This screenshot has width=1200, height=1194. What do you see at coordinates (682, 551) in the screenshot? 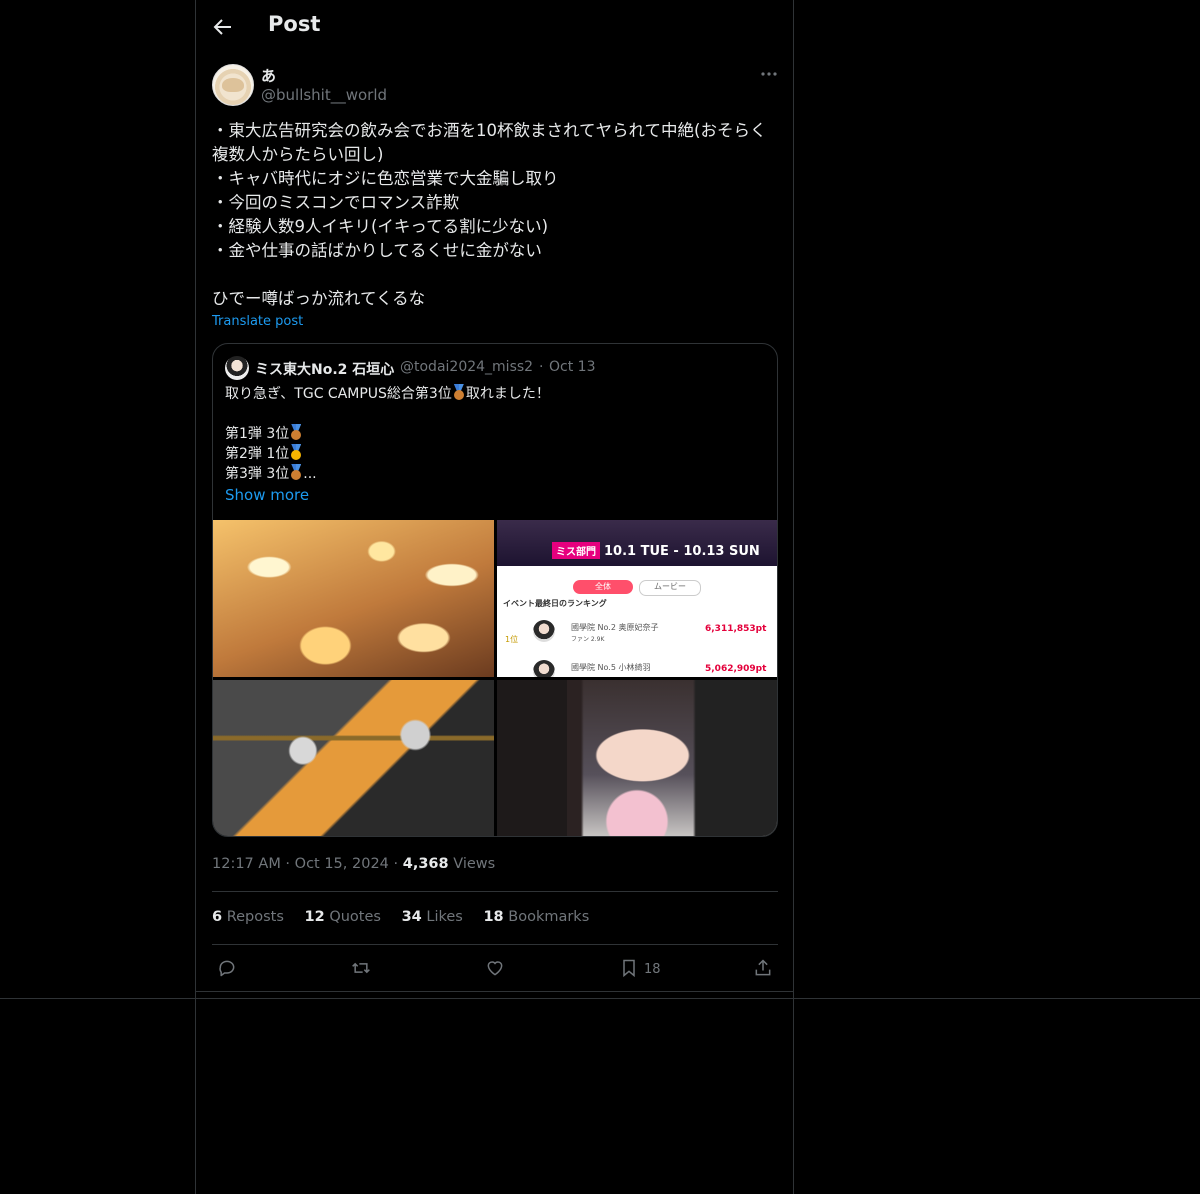
I see `ranking-dates: 10.1 TUE - 10.13 SUN` at bounding box center [682, 551].